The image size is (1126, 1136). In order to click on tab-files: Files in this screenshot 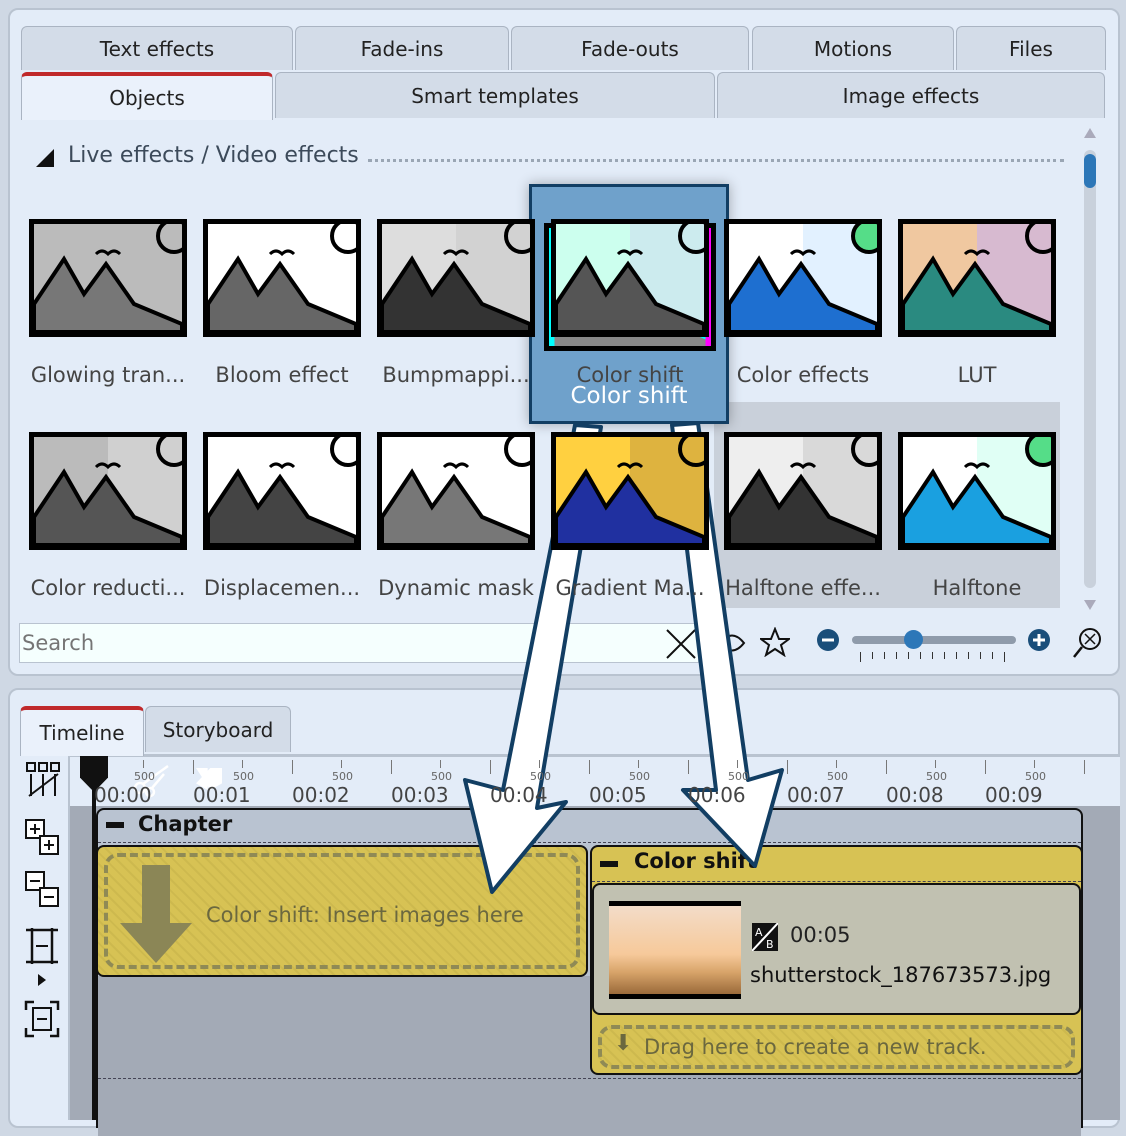, I will do `click(1031, 48)`.